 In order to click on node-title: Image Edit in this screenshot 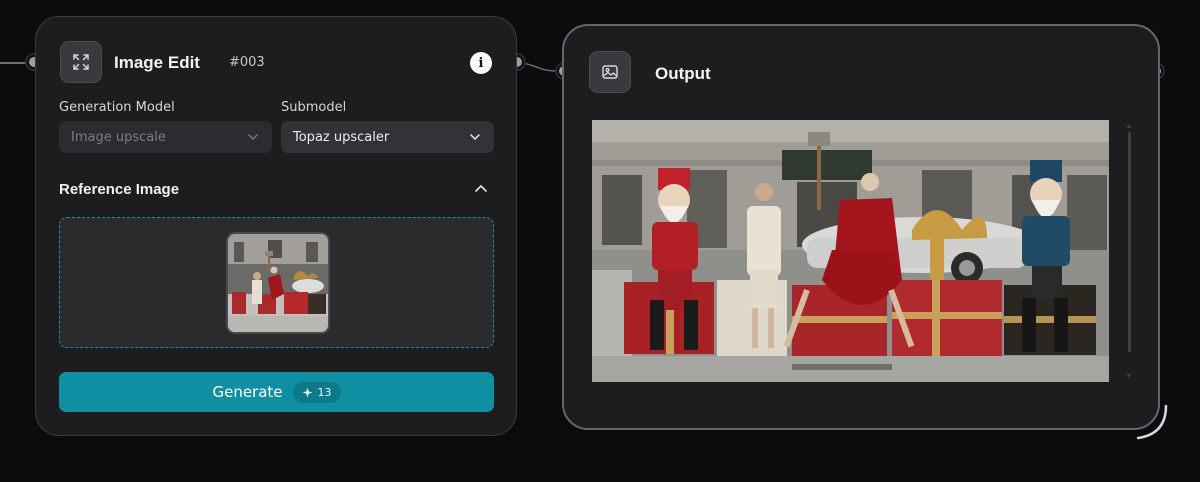, I will do `click(157, 62)`.